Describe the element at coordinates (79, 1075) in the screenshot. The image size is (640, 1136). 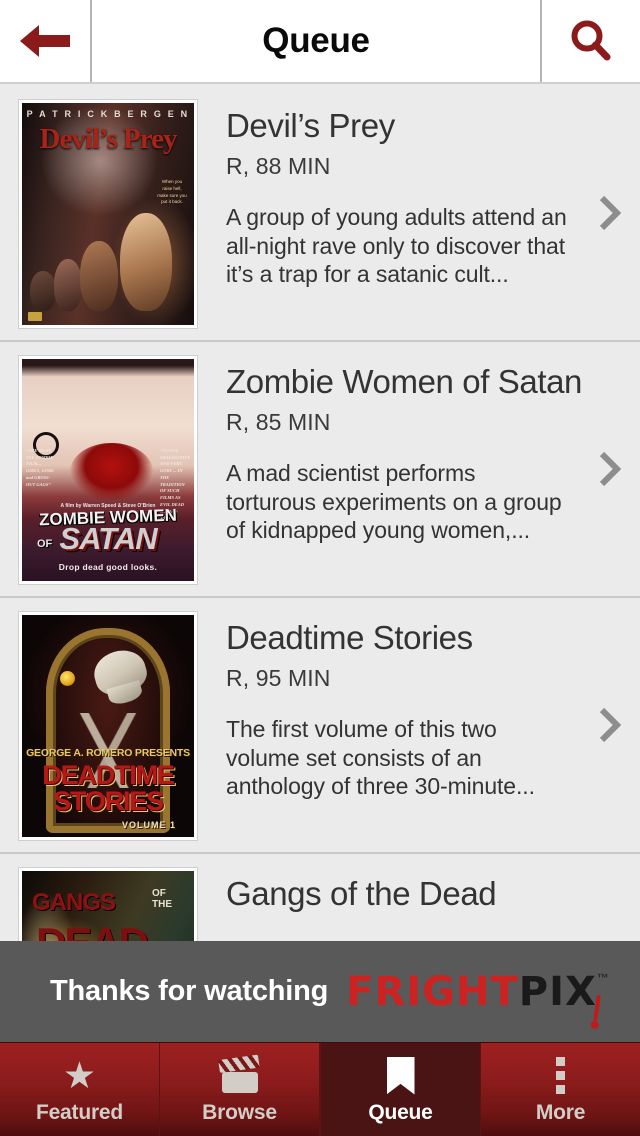
I see `star-icon: ★` at that location.